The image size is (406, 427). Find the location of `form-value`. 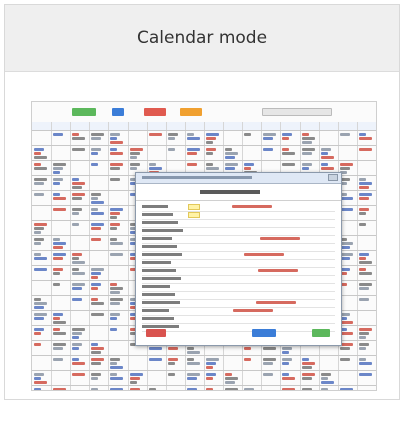

form-value is located at coordinates (264, 254).